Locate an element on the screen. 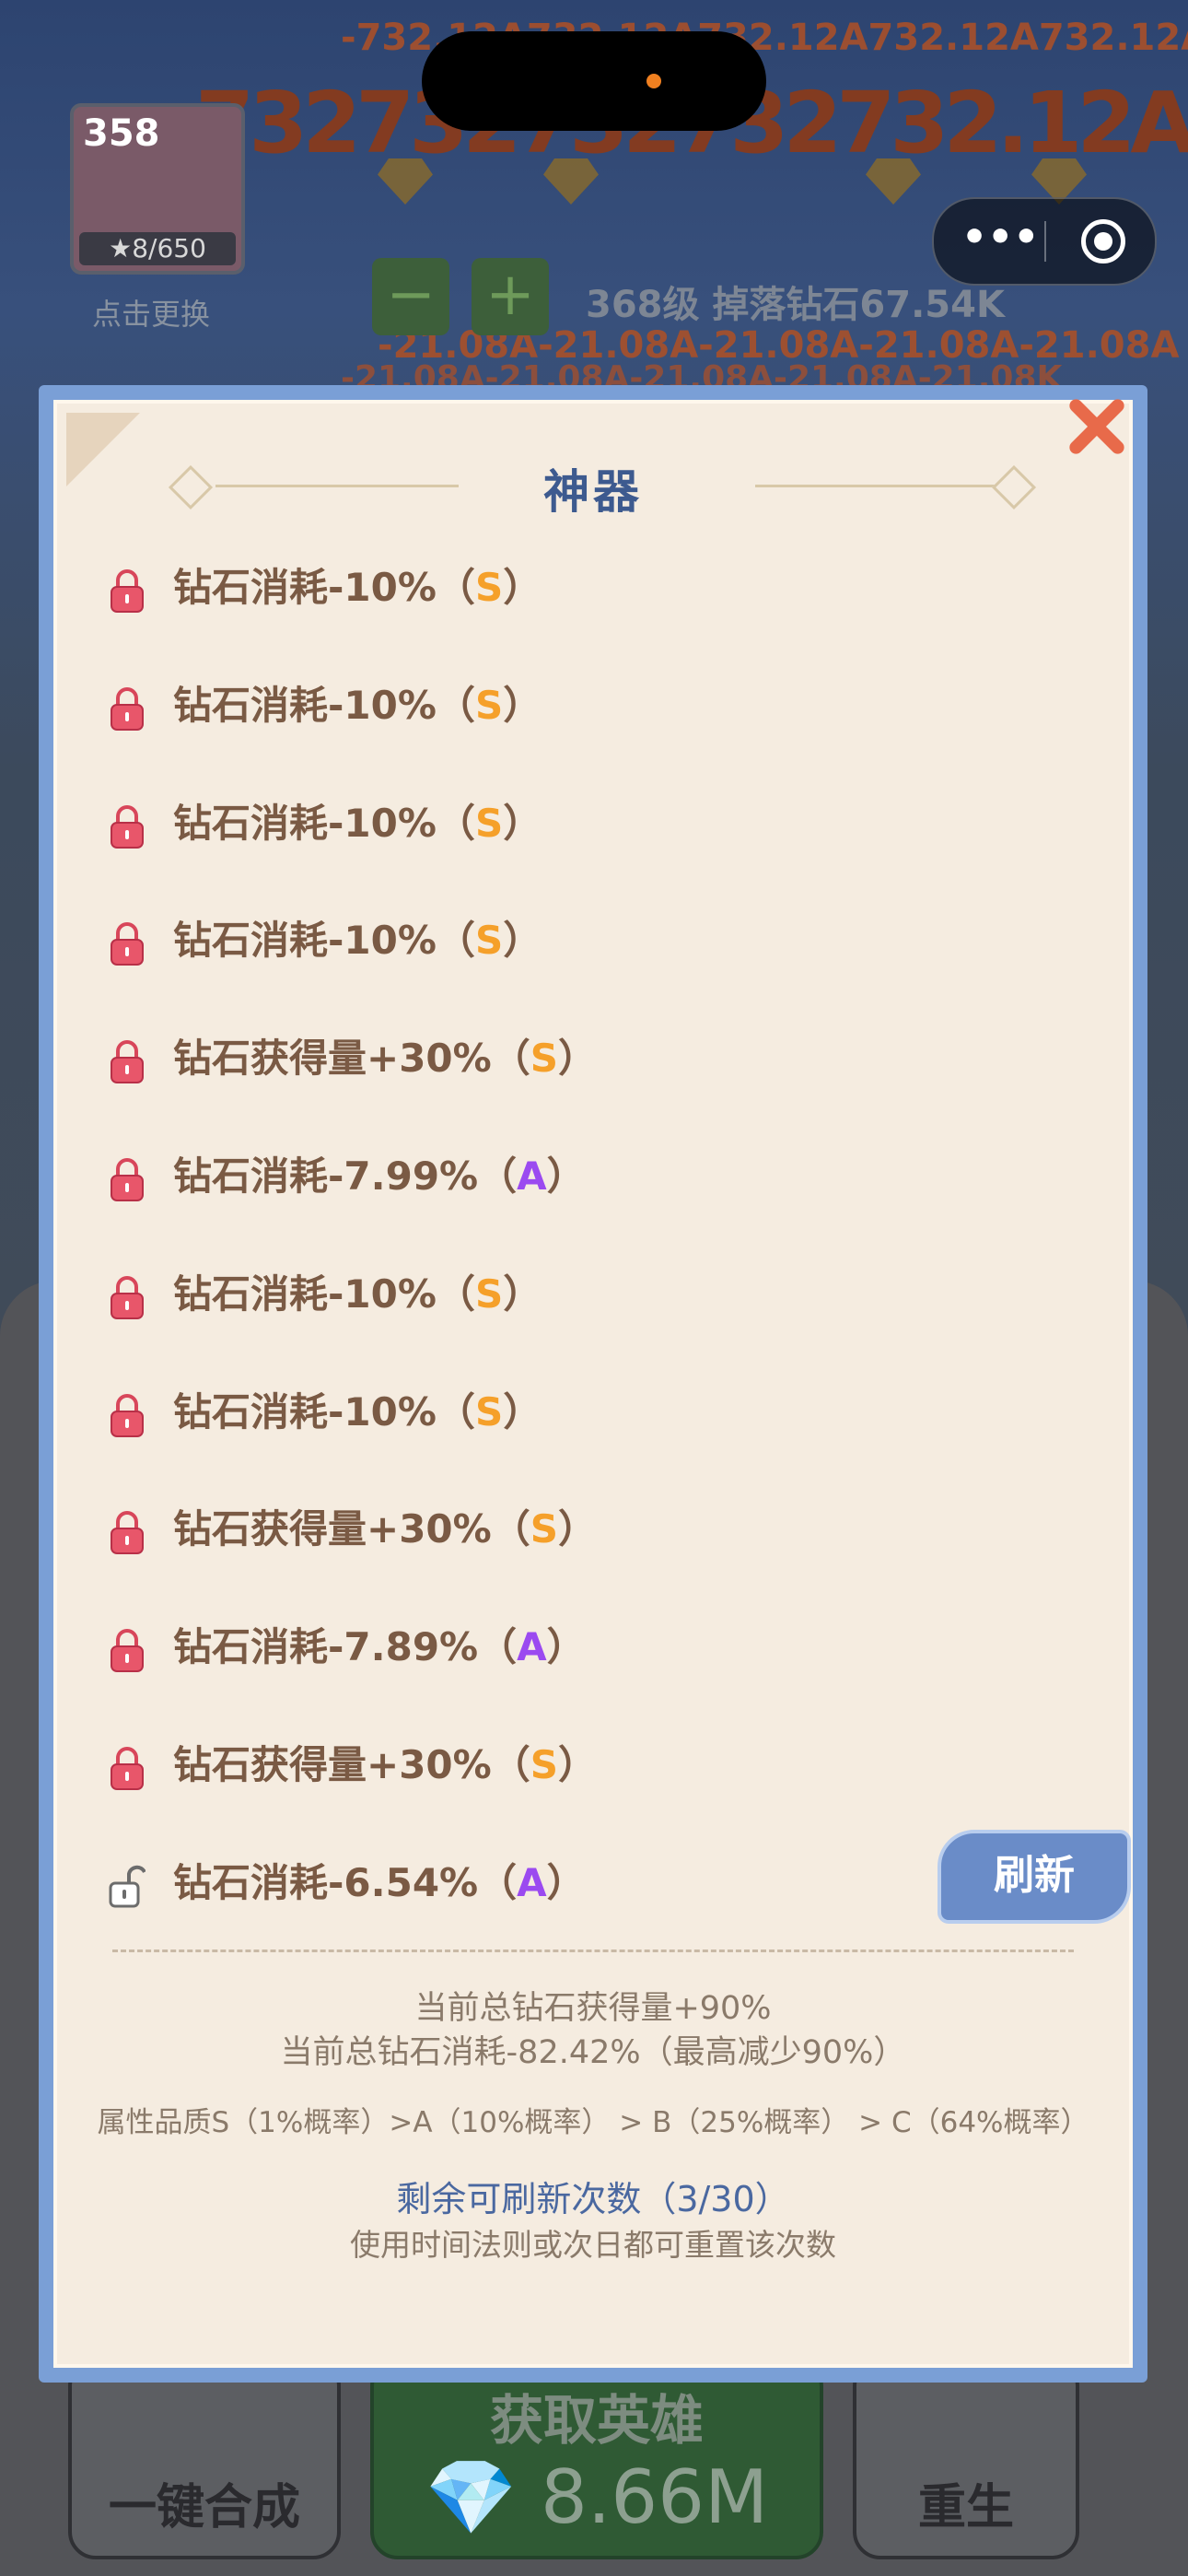 Image resolution: width=1188 pixels, height=2576 pixels. level-drop-text: 368级 掉落钻石67.54K is located at coordinates (795, 305).